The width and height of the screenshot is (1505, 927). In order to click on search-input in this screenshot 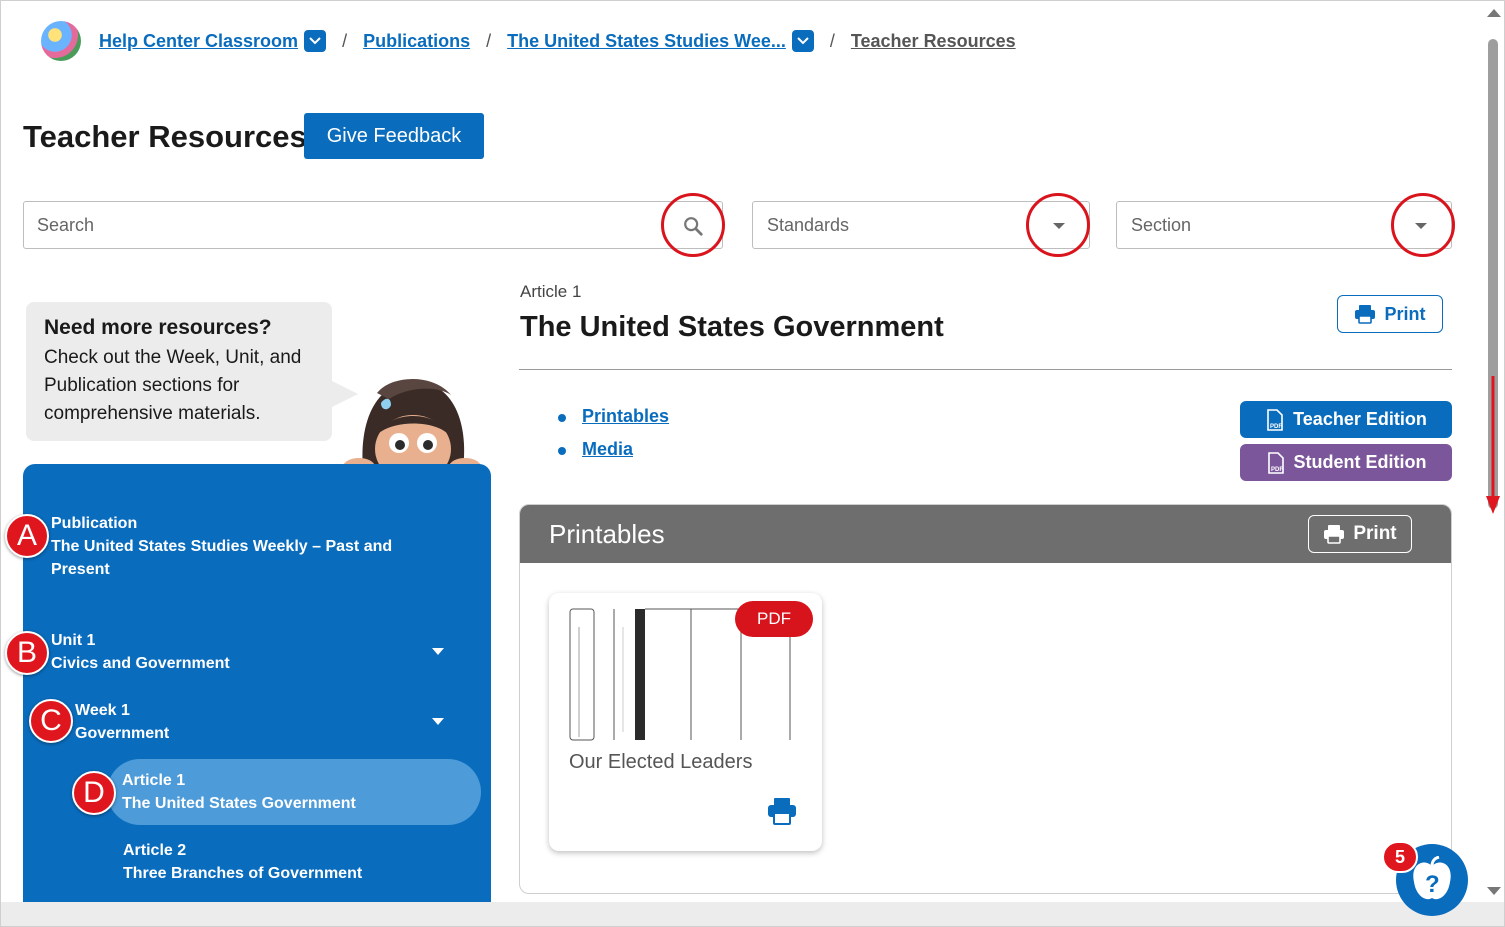, I will do `click(373, 225)`.